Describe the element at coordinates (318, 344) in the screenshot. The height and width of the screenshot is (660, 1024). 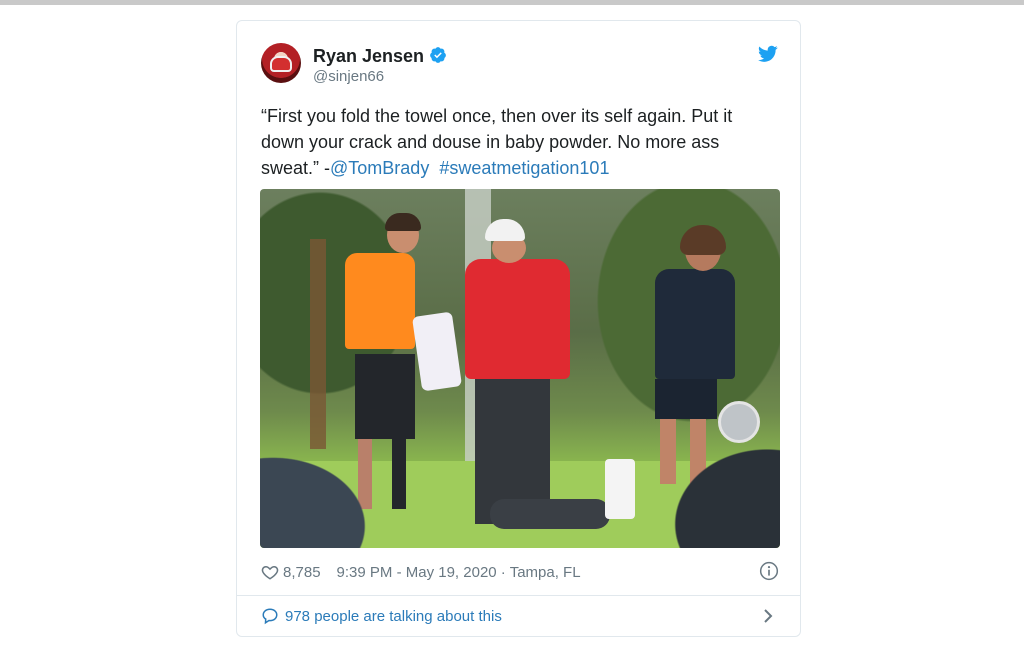
I see `photo-tree-trunk` at that location.